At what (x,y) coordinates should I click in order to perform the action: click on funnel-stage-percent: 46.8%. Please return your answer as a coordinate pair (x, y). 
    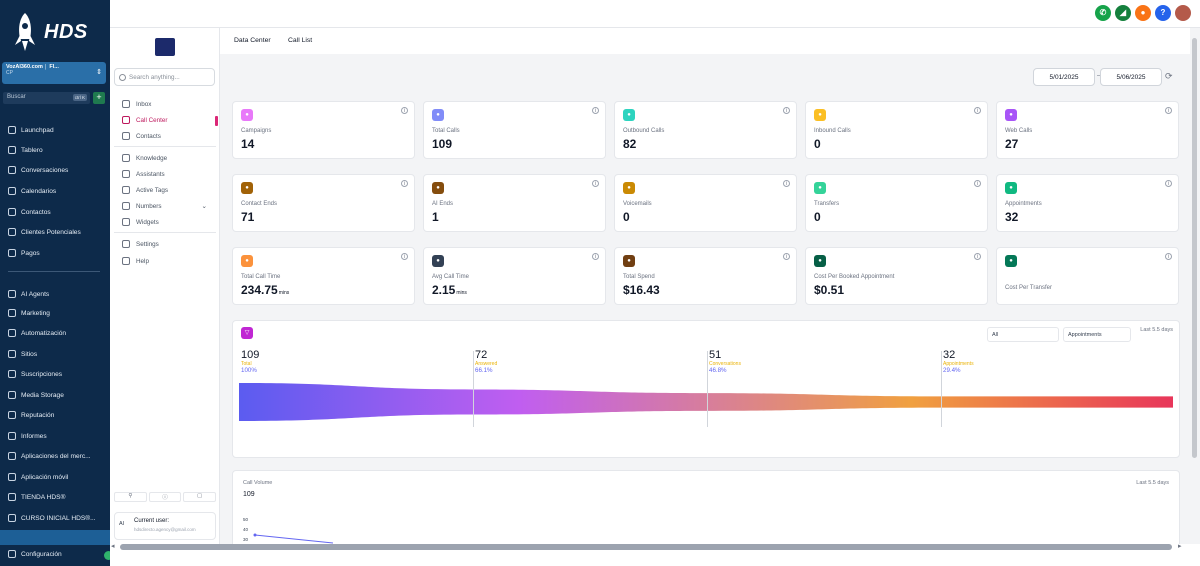
    Looking at the image, I should click on (718, 370).